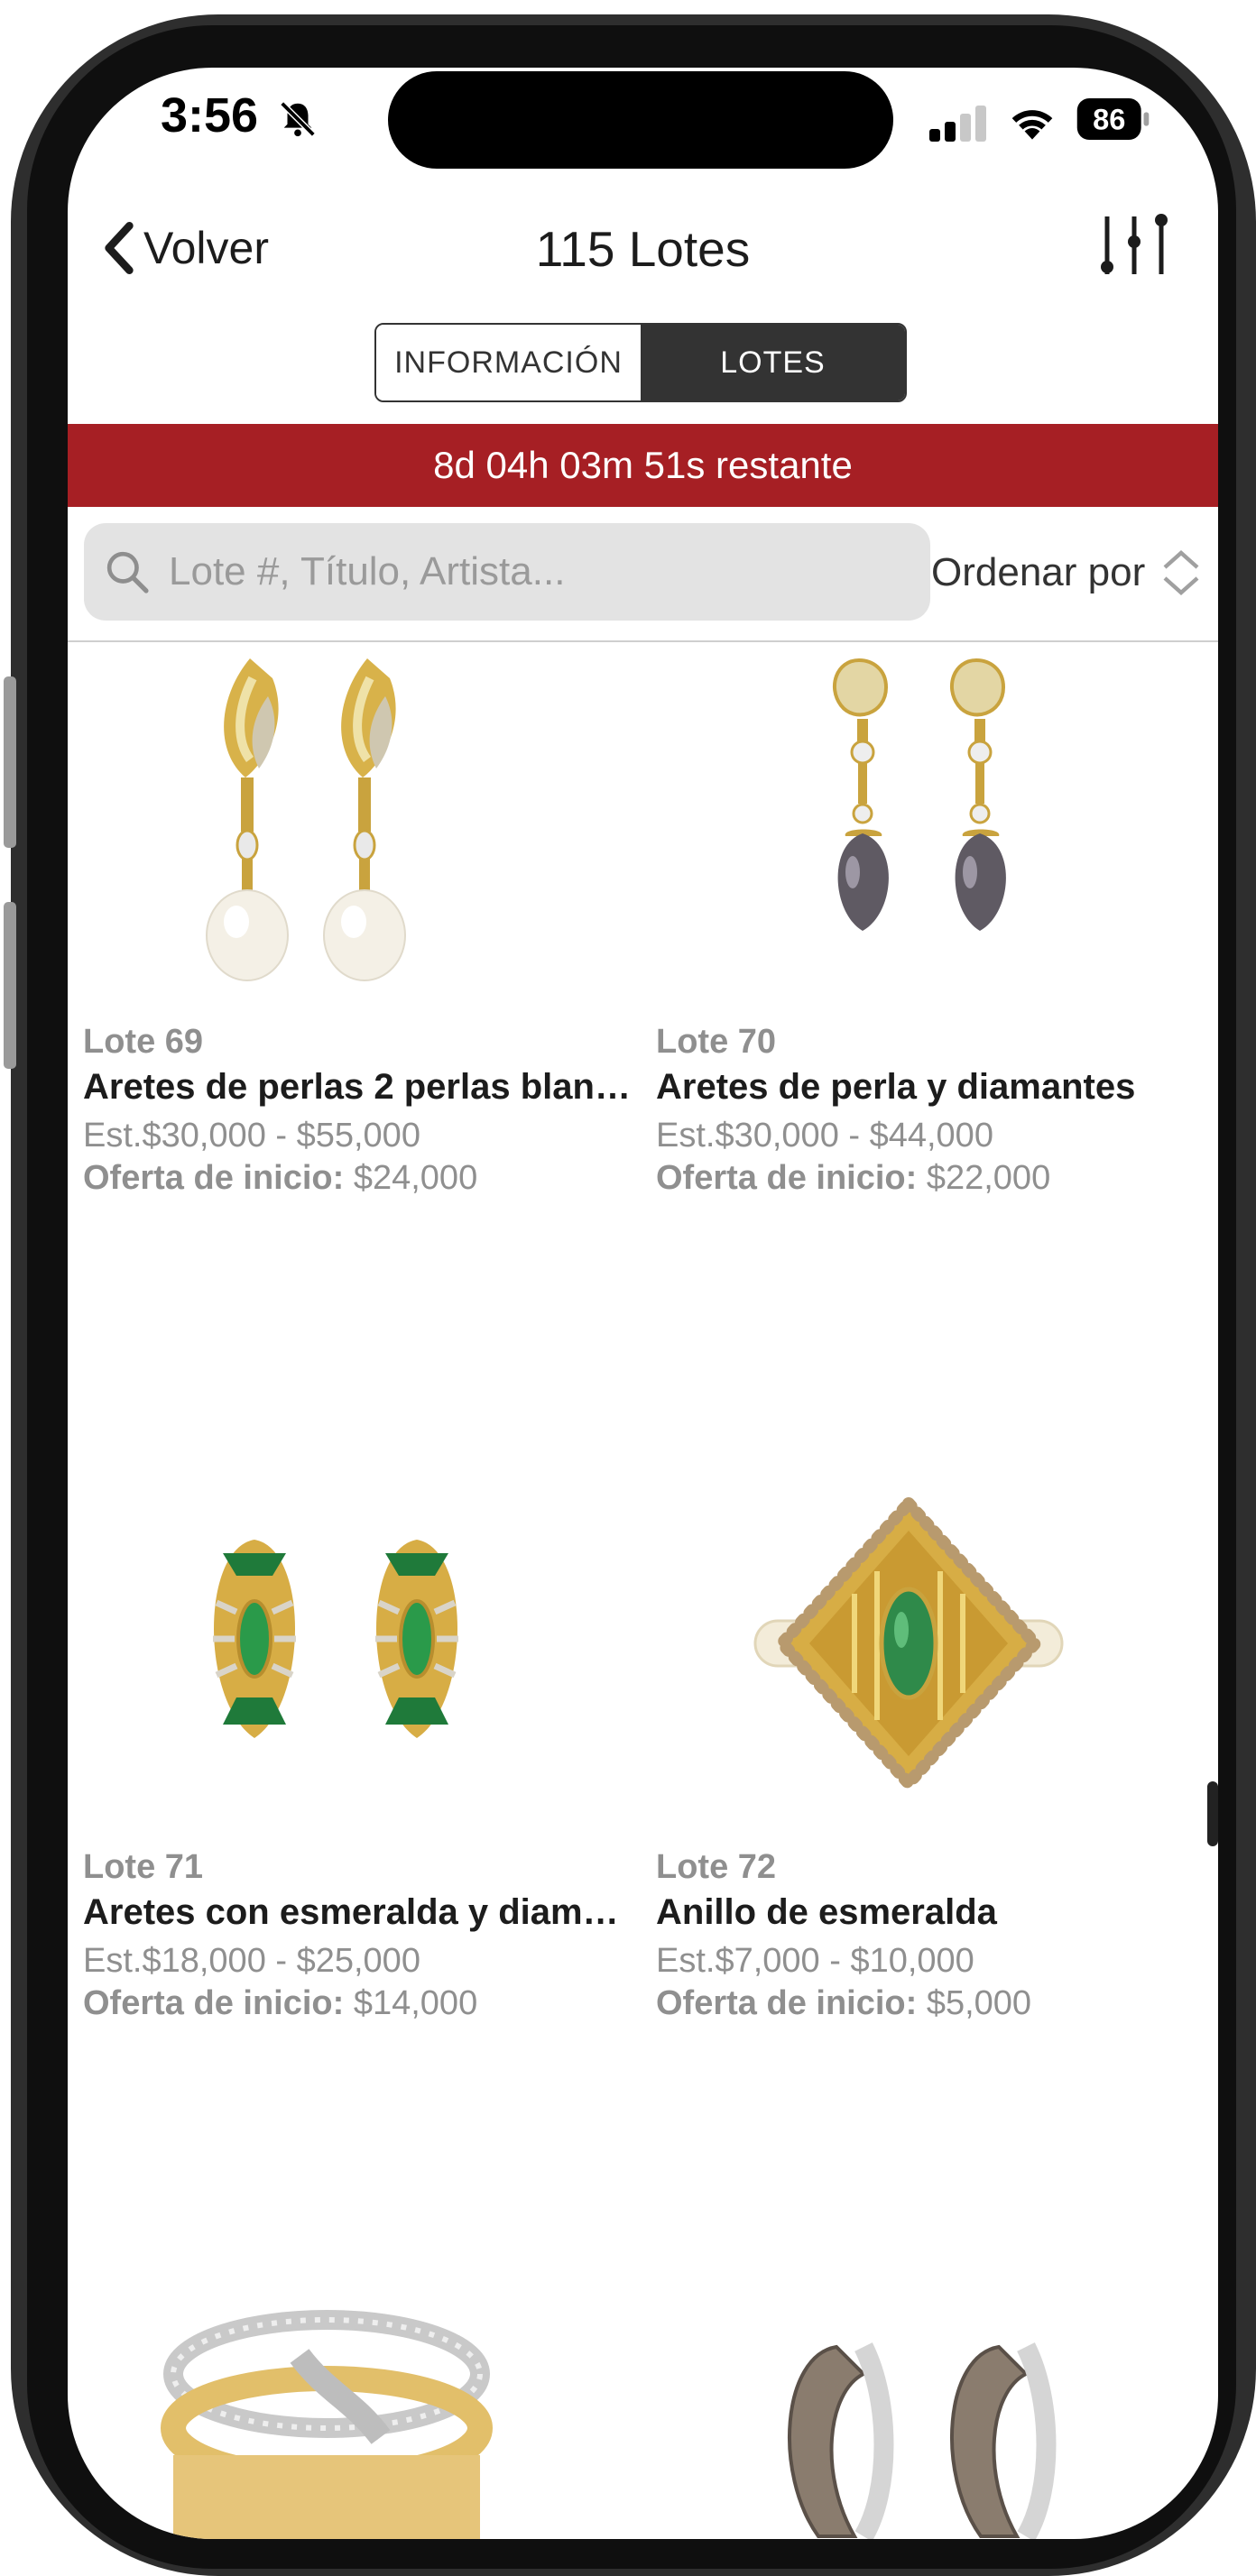  I want to click on sort-button: Ordenar por, so click(1068, 573).